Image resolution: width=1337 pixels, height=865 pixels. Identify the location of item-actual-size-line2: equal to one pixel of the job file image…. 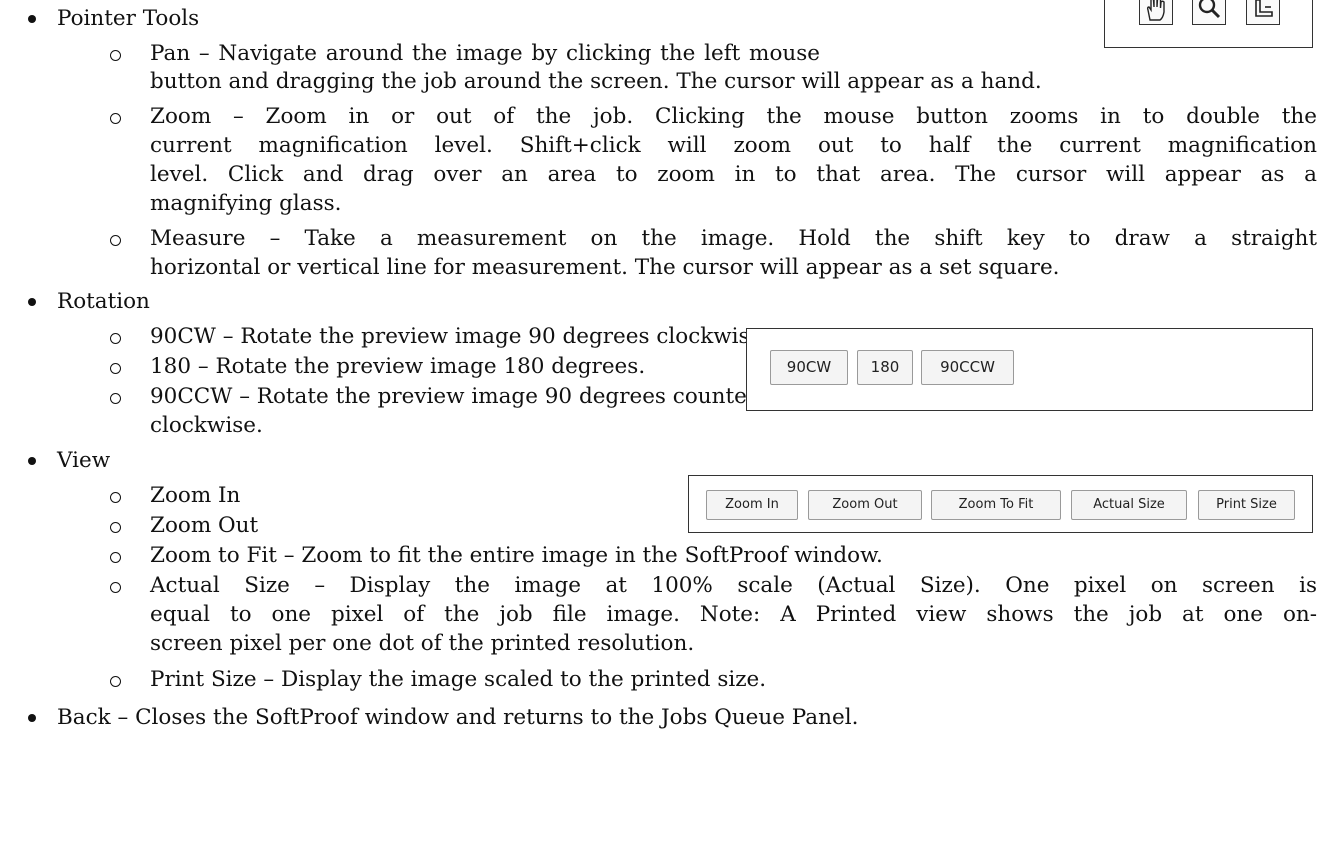
(733, 614).